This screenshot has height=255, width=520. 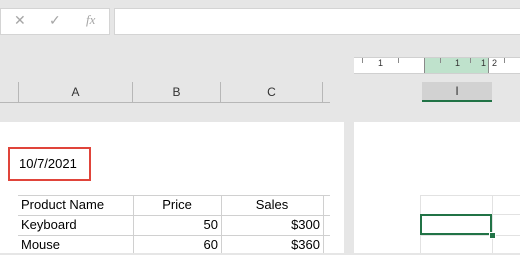 I want to click on table-cell-sales: $360, so click(x=272, y=245).